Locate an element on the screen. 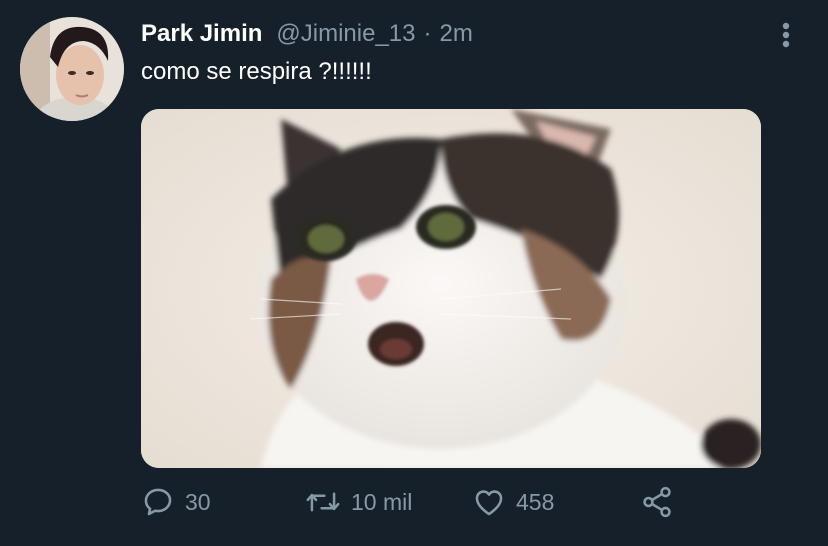 This screenshot has height=546, width=828. display-name: Park Jimin is located at coordinates (201, 34).